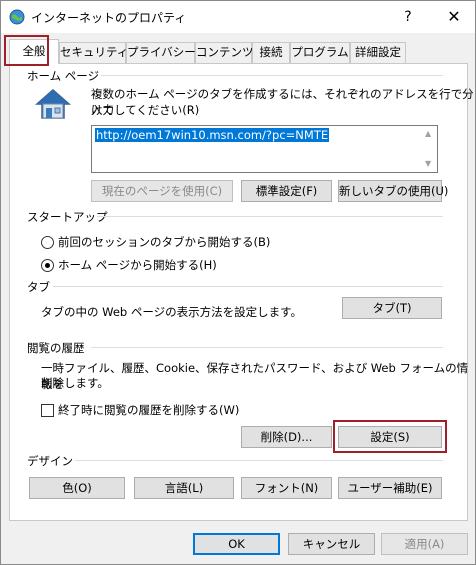 This screenshot has width=476, height=565. What do you see at coordinates (47, 242) in the screenshot?
I see `radio-start-previous` at bounding box center [47, 242].